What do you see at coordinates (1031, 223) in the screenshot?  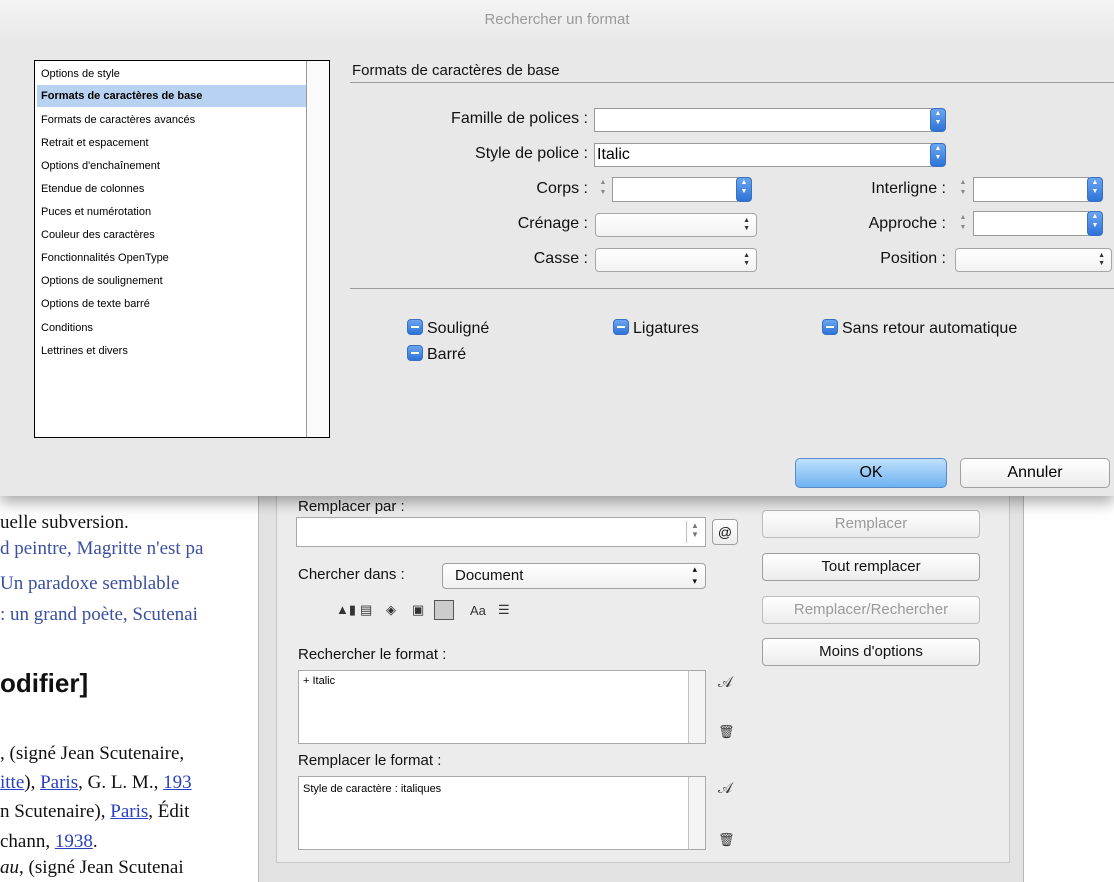 I see `tracking-input` at bounding box center [1031, 223].